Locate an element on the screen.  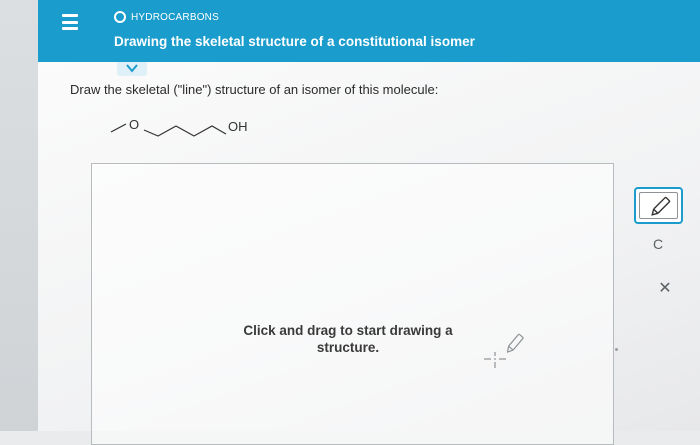
topic-progress-icon is located at coordinates (120, 17).